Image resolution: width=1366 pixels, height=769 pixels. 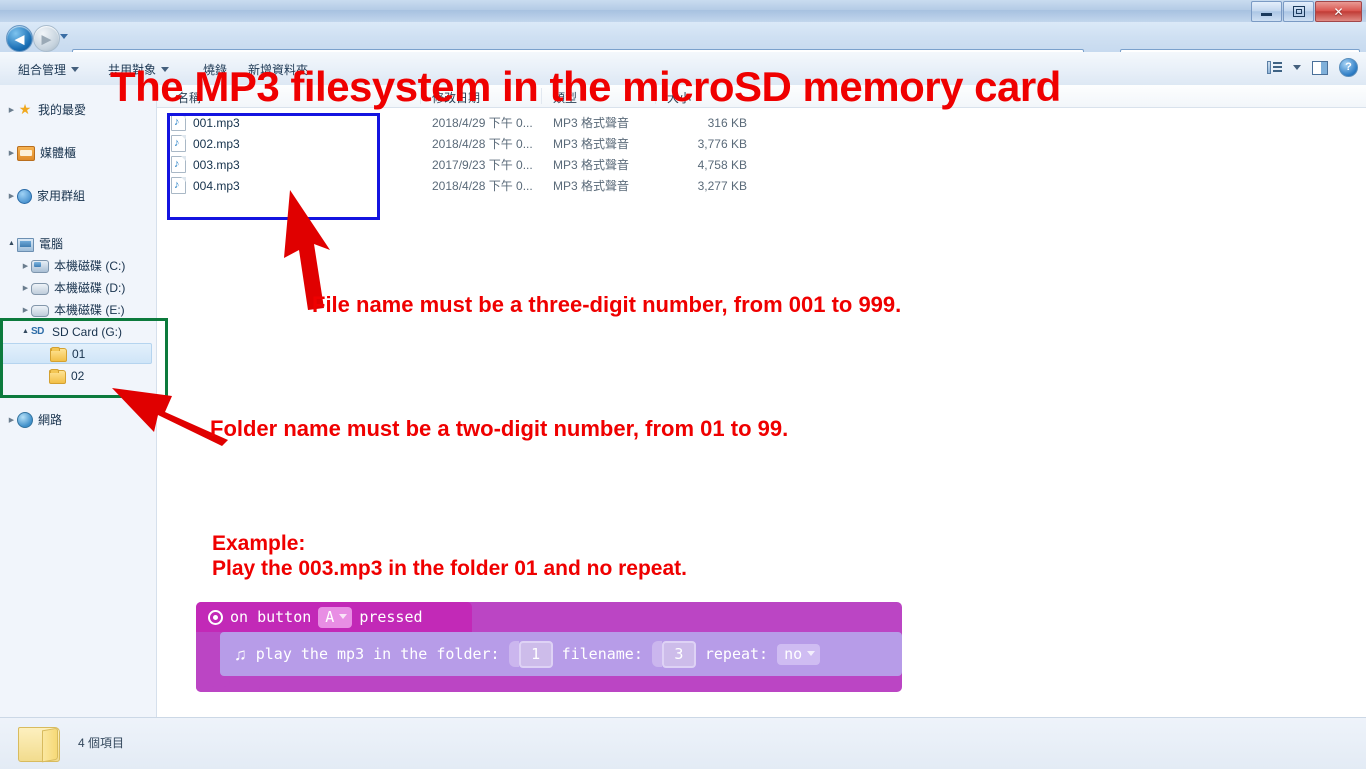 What do you see at coordinates (240, 654) in the screenshot?
I see `music-note-icon: ♫` at bounding box center [240, 654].